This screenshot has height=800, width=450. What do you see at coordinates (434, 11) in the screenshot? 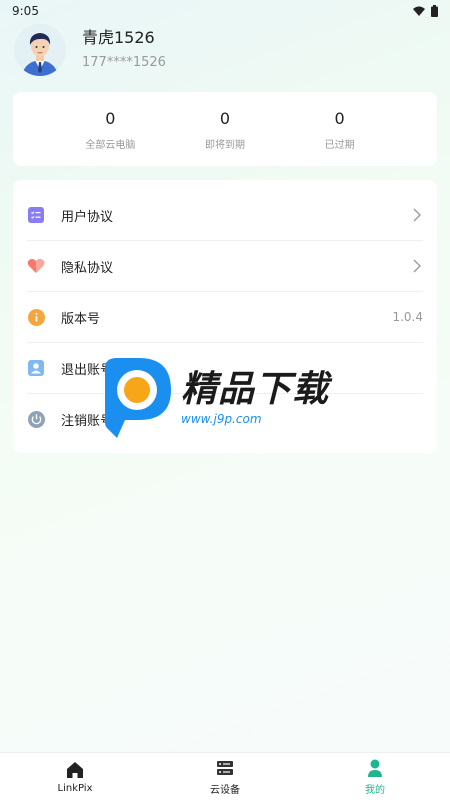
I see `battery-icon` at bounding box center [434, 11].